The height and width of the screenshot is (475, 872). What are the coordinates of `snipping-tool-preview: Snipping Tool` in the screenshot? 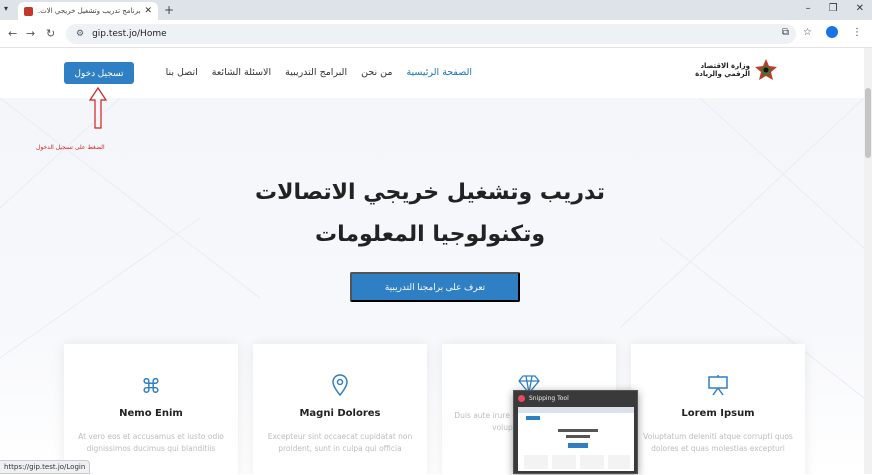 It's located at (575, 432).